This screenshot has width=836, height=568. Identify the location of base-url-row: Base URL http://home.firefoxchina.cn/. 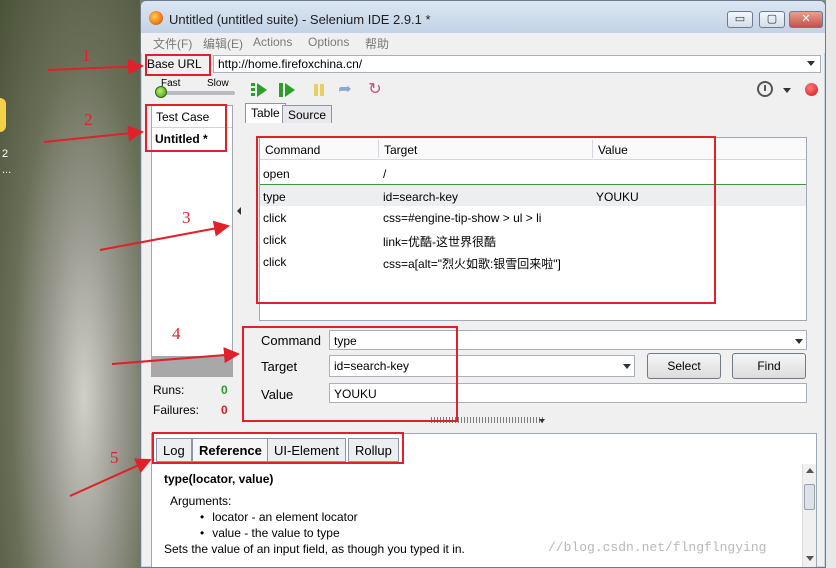
(483, 64).